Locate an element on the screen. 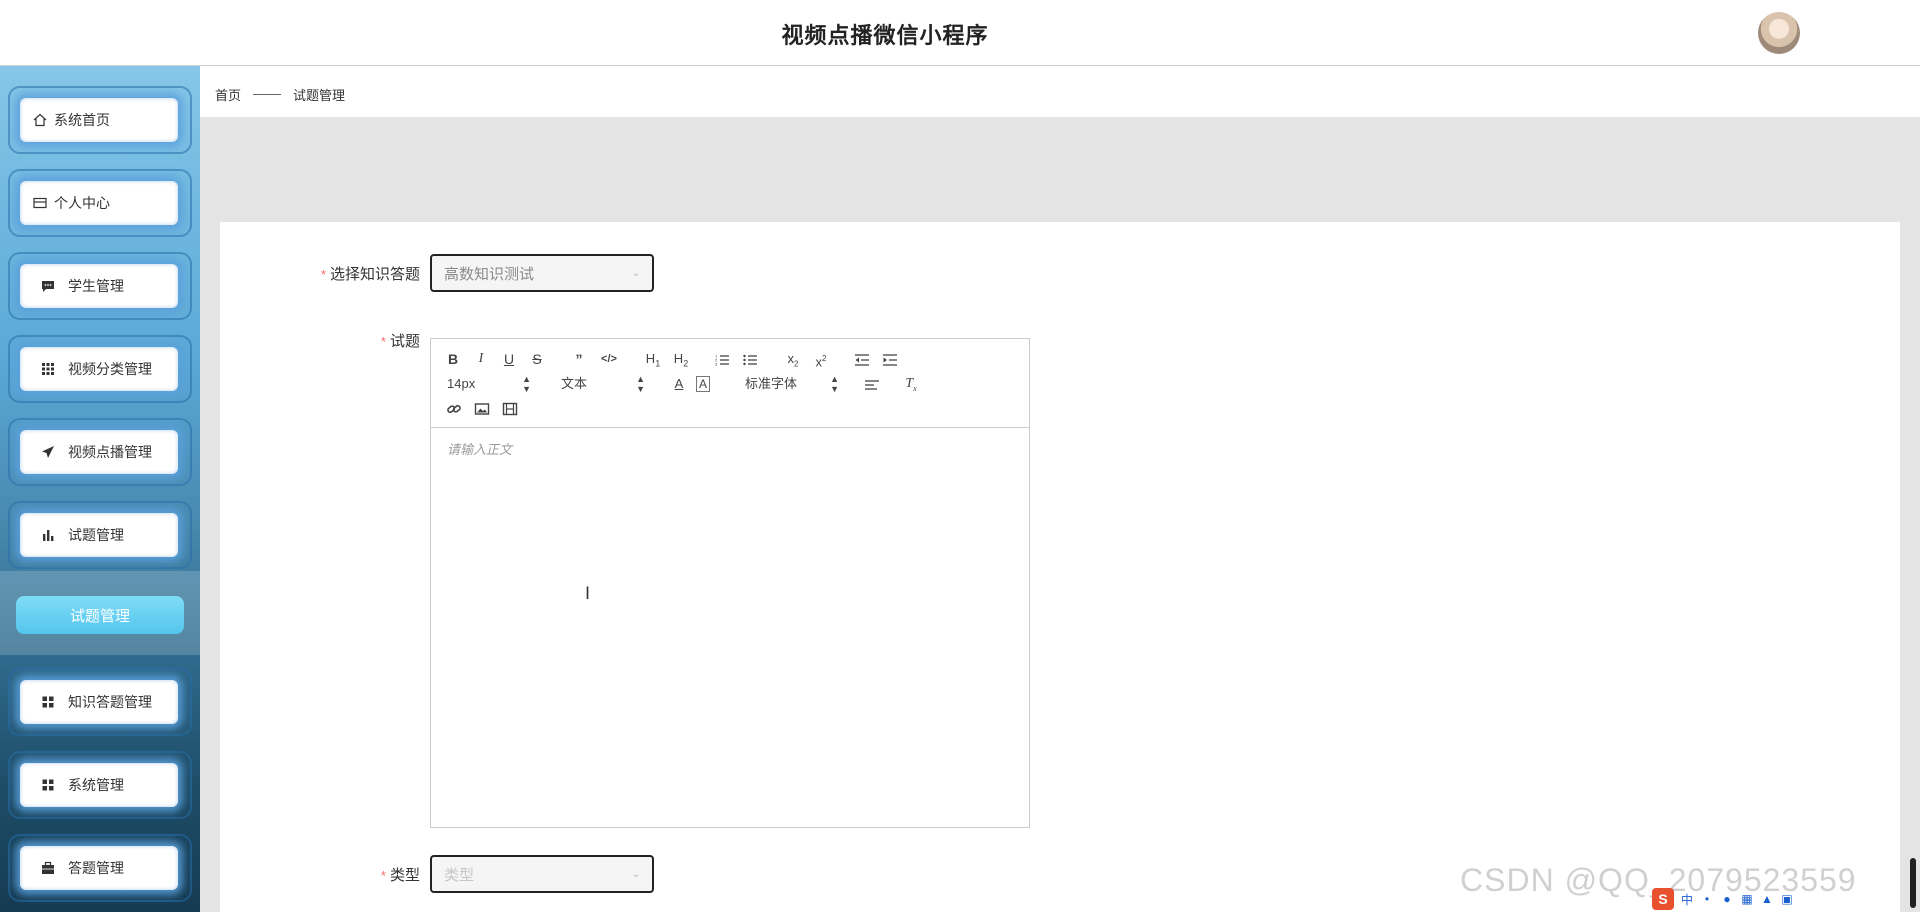 This screenshot has height=912, width=1920. sidebar-button-questions: 试题管理 is located at coordinates (99, 535).